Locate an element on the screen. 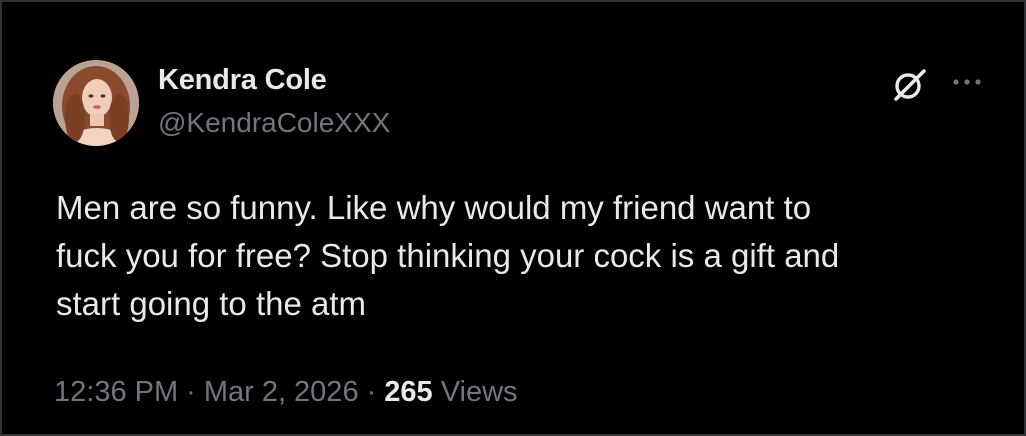  views-label: Views is located at coordinates (479, 392).